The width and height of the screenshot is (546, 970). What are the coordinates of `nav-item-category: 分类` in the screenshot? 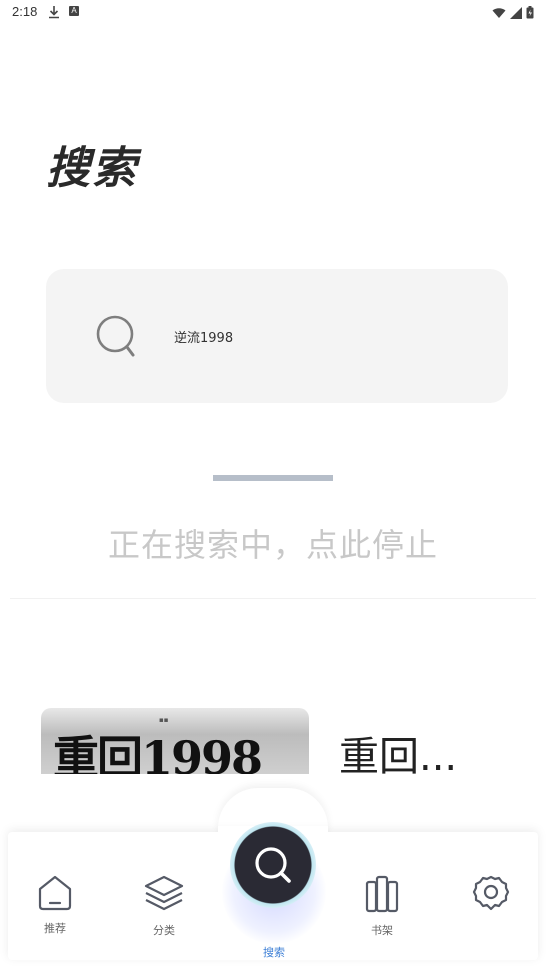 It's located at (164, 906).